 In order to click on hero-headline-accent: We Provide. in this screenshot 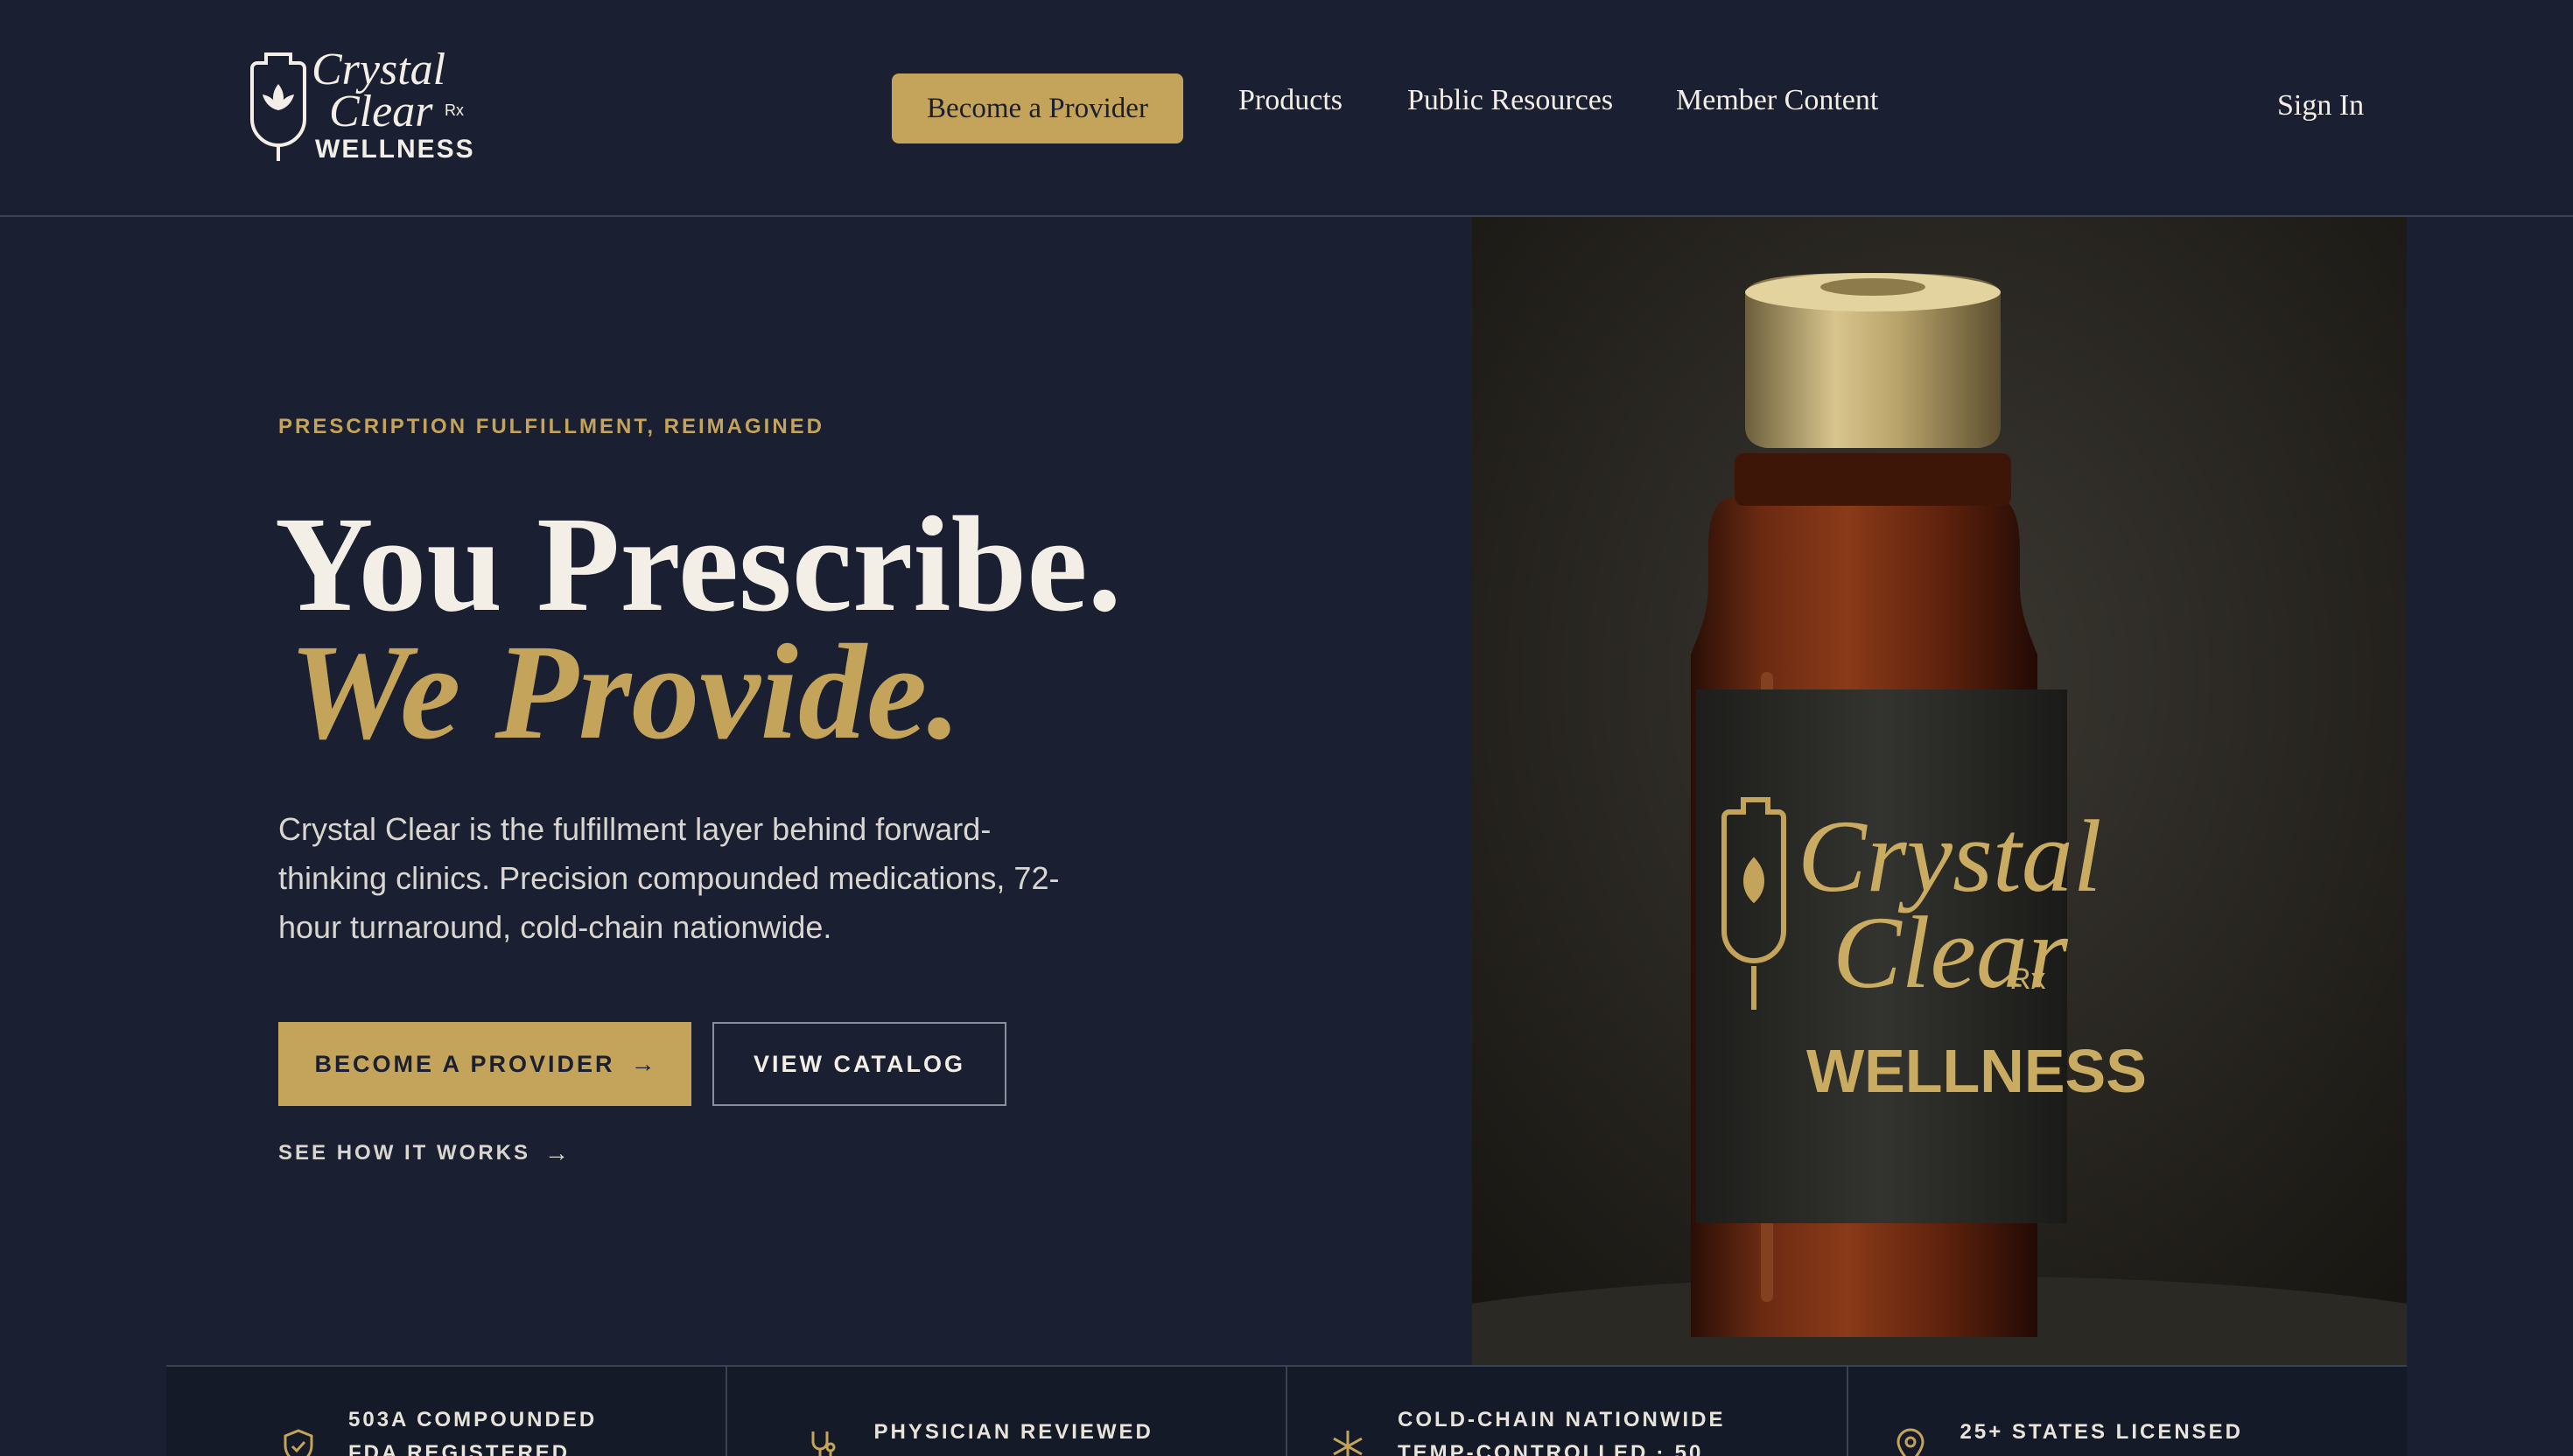, I will do `click(625, 691)`.